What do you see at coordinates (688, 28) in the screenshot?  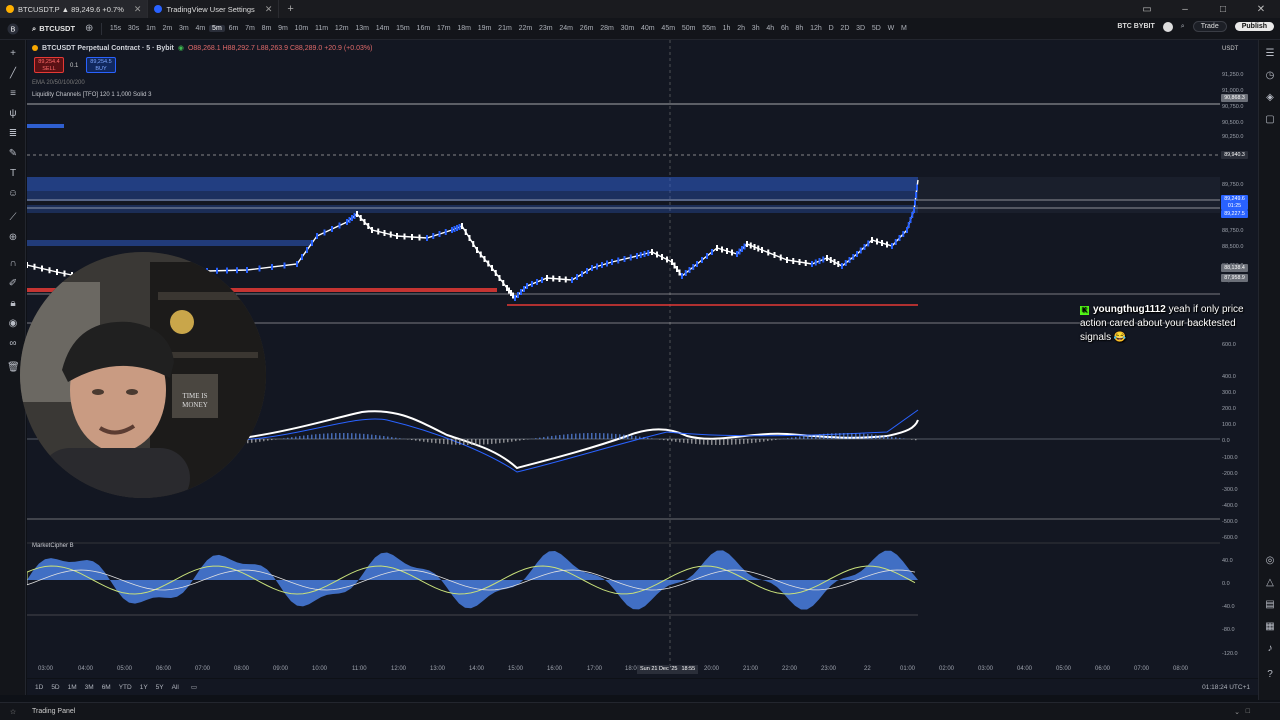 I see `timeframe-50m: 50m` at bounding box center [688, 28].